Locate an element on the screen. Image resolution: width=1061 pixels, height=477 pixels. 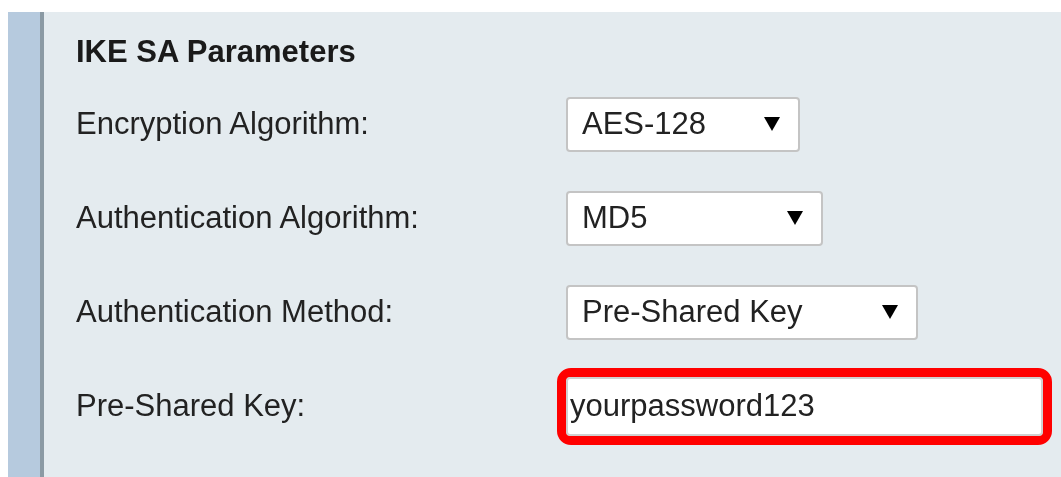
dropdown: MD5 is located at coordinates (694, 218).